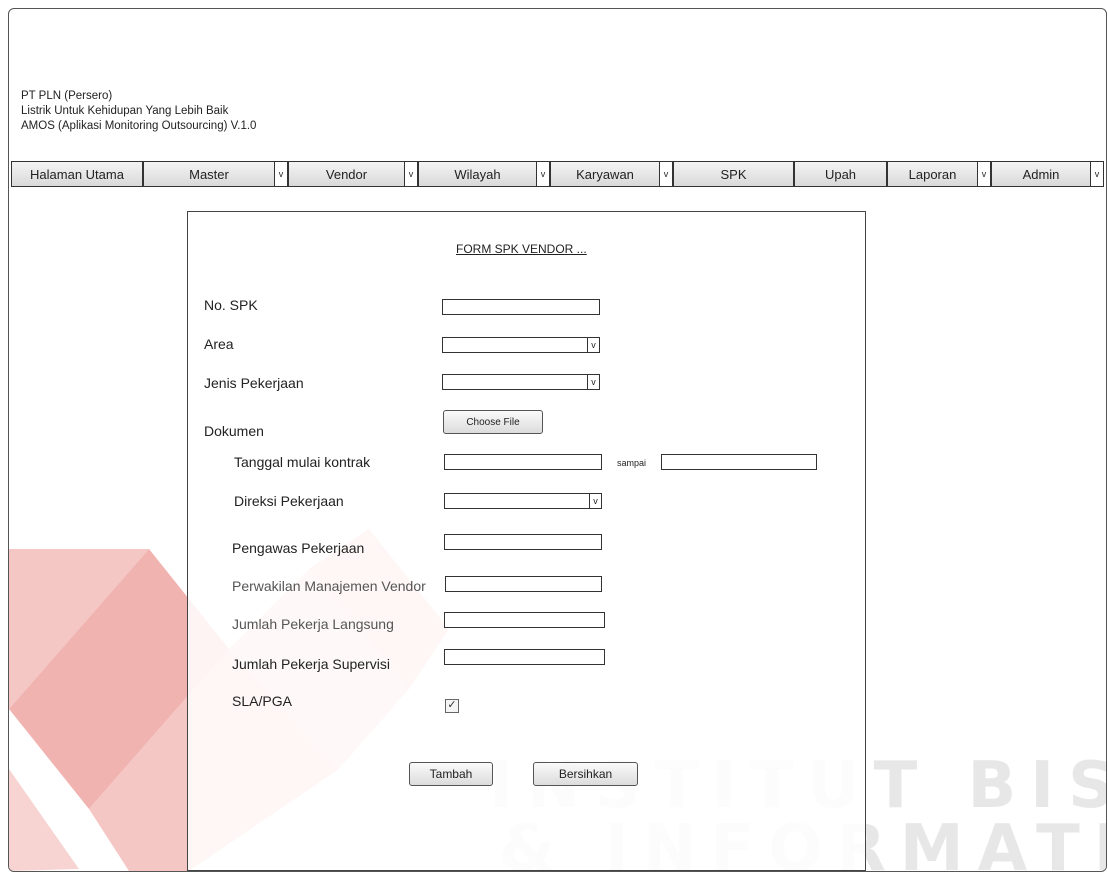 The width and height of the screenshot is (1108, 872). What do you see at coordinates (611, 174) in the screenshot?
I see `menu-karyawan: Karyawan v` at bounding box center [611, 174].